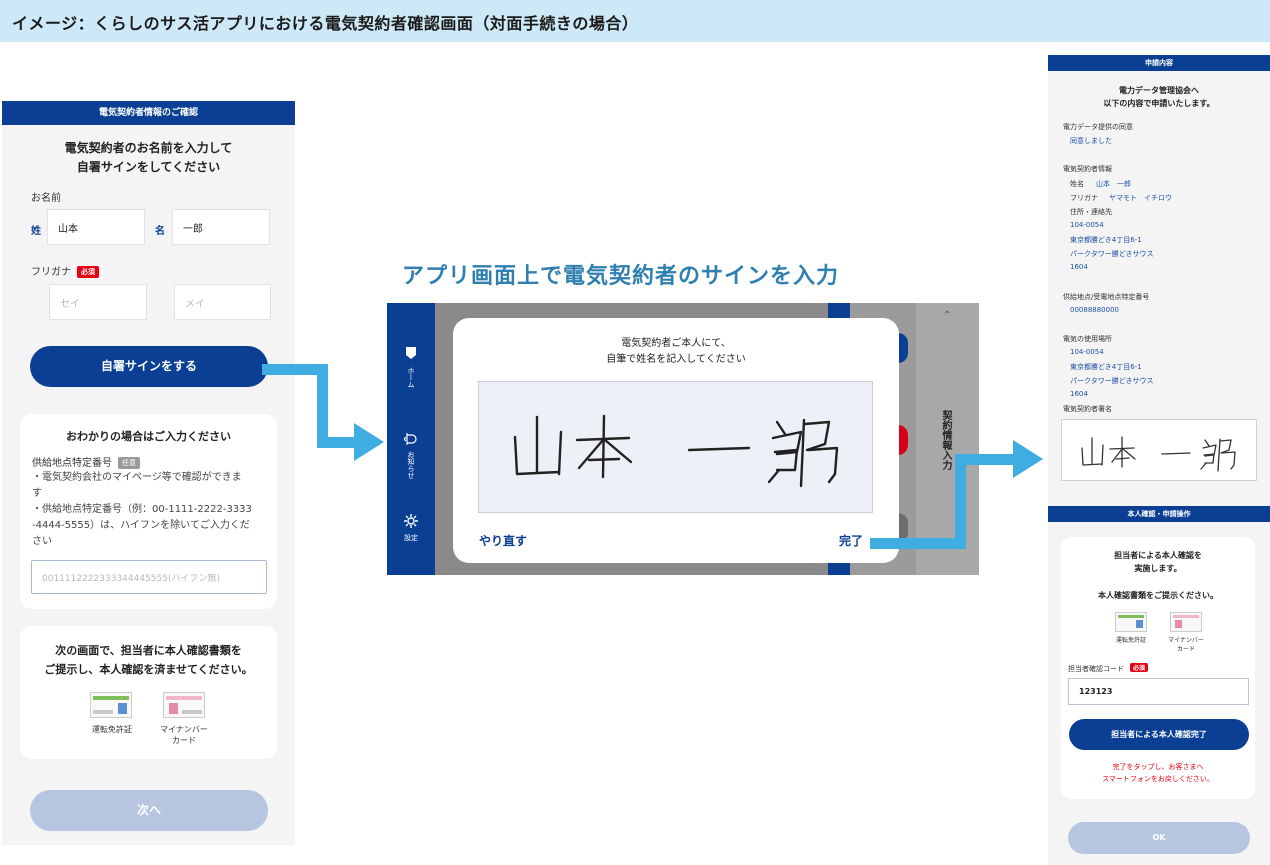 Image resolution: width=1270 pixels, height=865 pixels. Describe the element at coordinates (1087, 339) in the screenshot. I see `usage-location-label: 電気の使用場所` at that location.